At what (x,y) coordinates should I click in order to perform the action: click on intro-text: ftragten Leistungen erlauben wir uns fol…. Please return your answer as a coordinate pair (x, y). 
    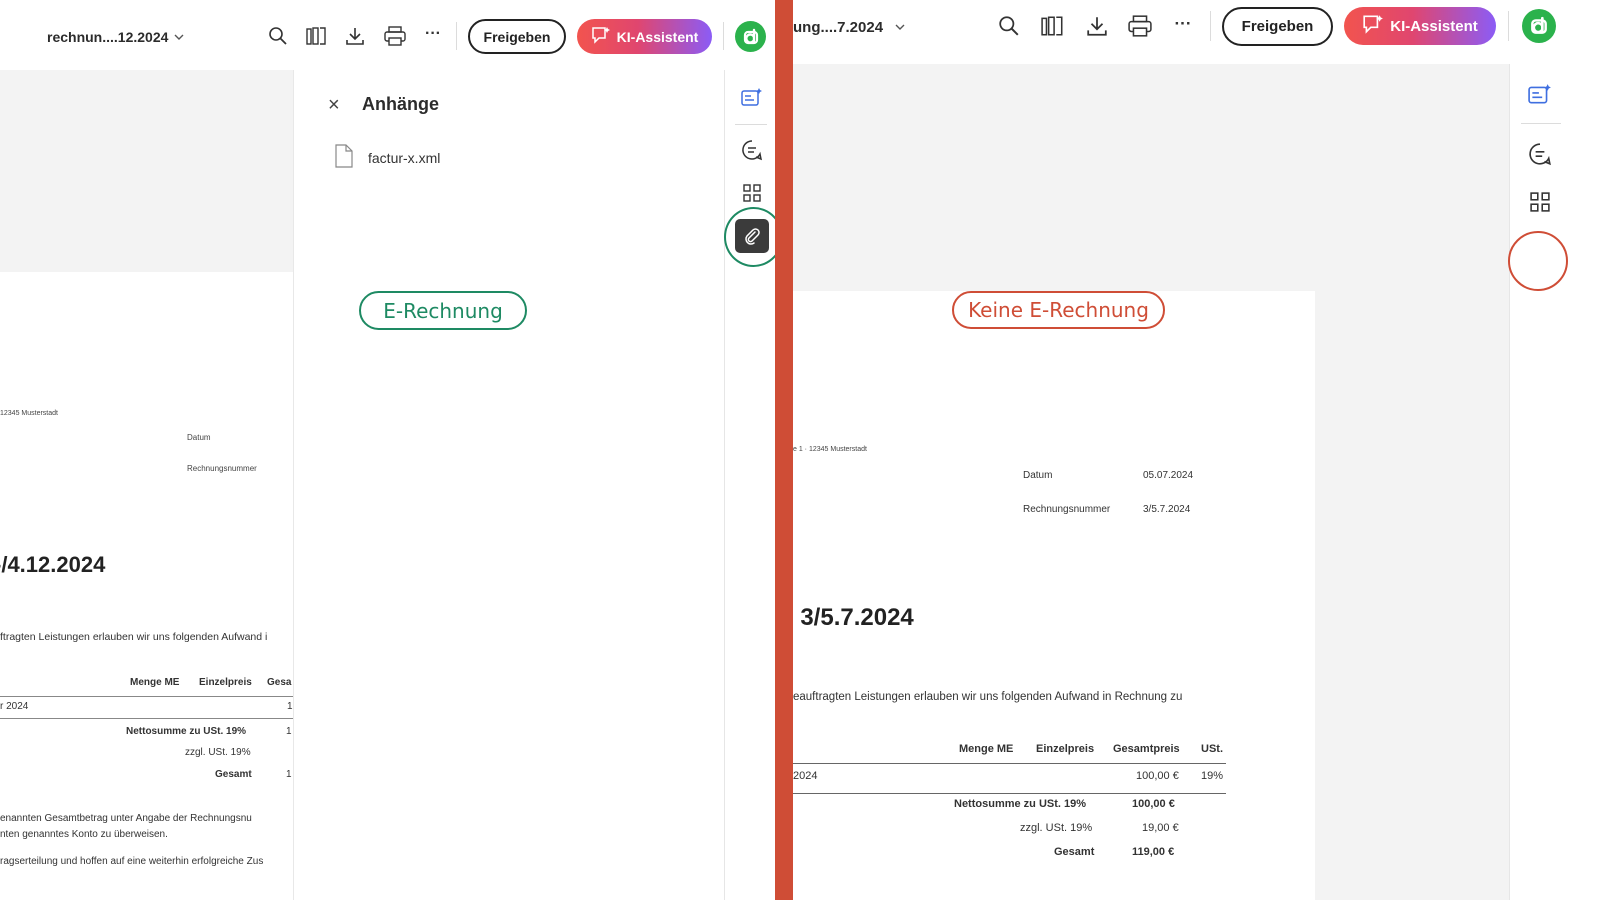
    Looking at the image, I should click on (134, 637).